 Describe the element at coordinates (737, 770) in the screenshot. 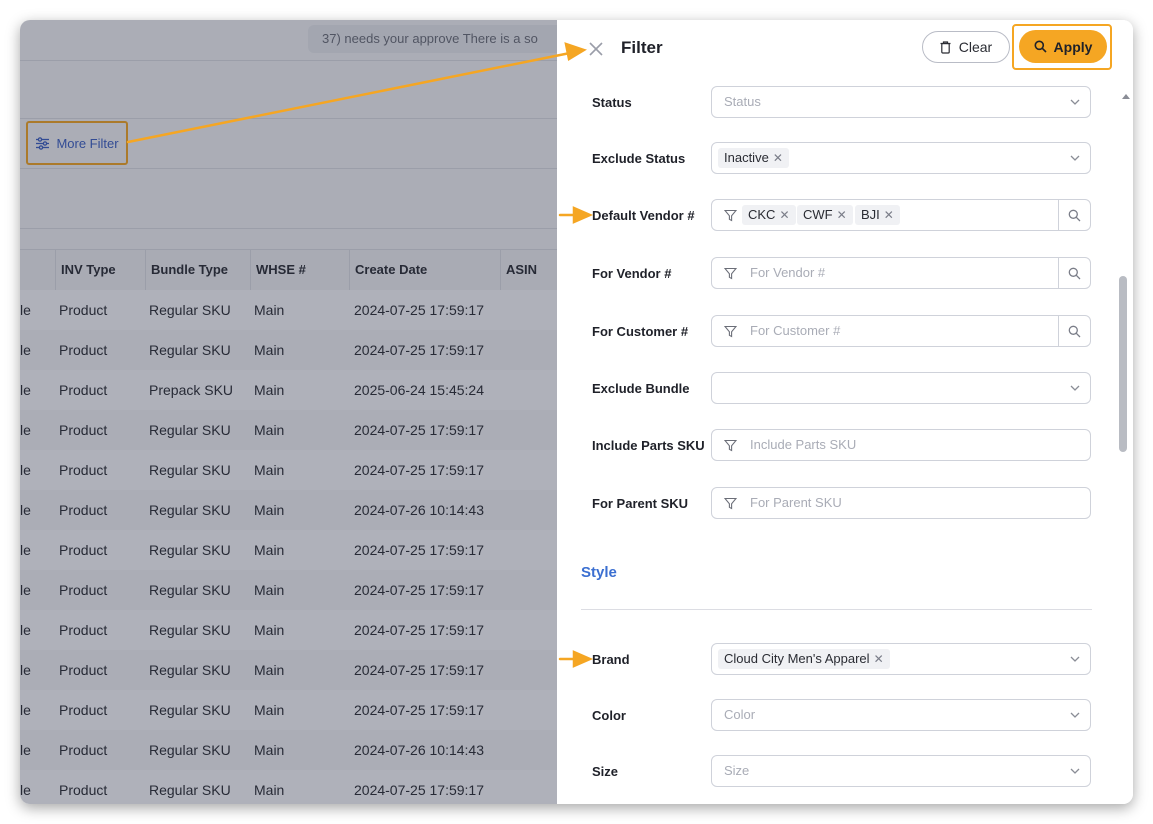

I see `size-placeholder: Size` at that location.